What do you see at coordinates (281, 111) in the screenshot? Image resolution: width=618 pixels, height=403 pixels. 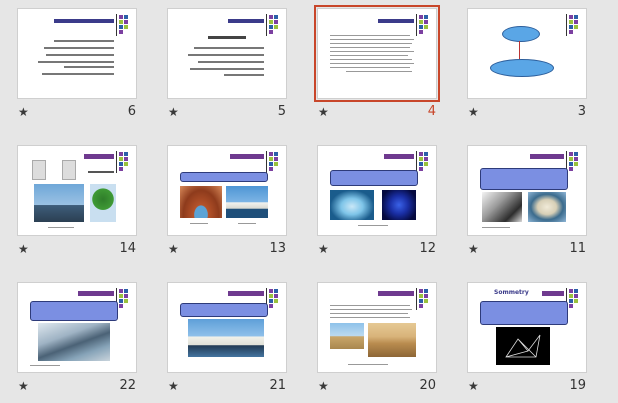 I see `slide-5-number: 5` at bounding box center [281, 111].